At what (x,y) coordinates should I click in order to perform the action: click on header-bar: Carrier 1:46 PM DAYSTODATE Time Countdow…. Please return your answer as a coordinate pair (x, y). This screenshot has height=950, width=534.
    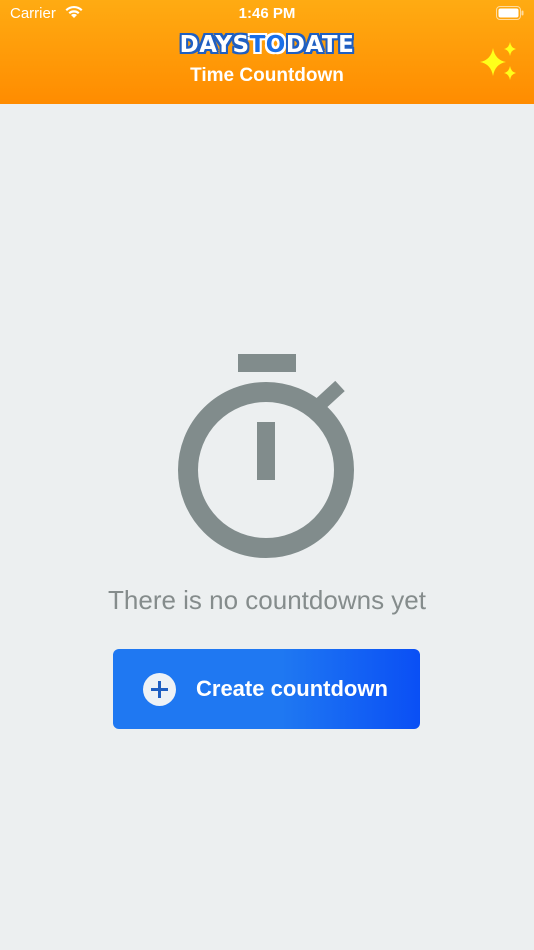
    Looking at the image, I should click on (267, 52).